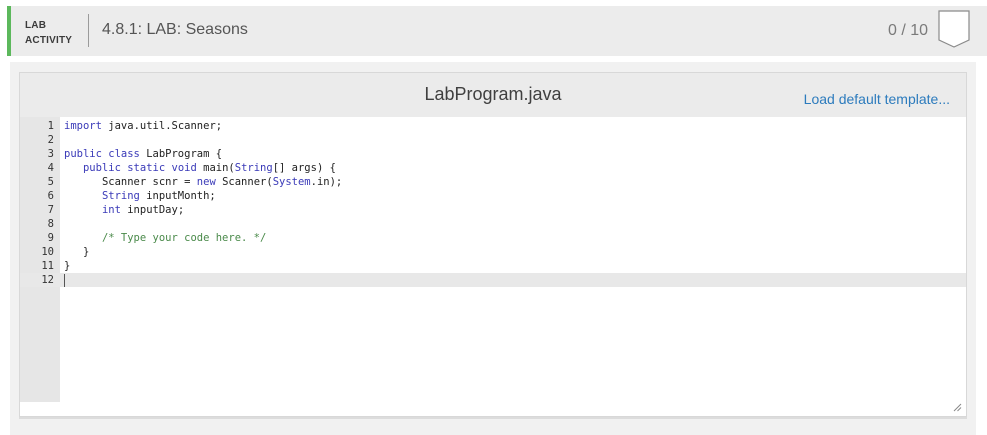 The image size is (987, 435). I want to click on line-number: 9, so click(50, 238).